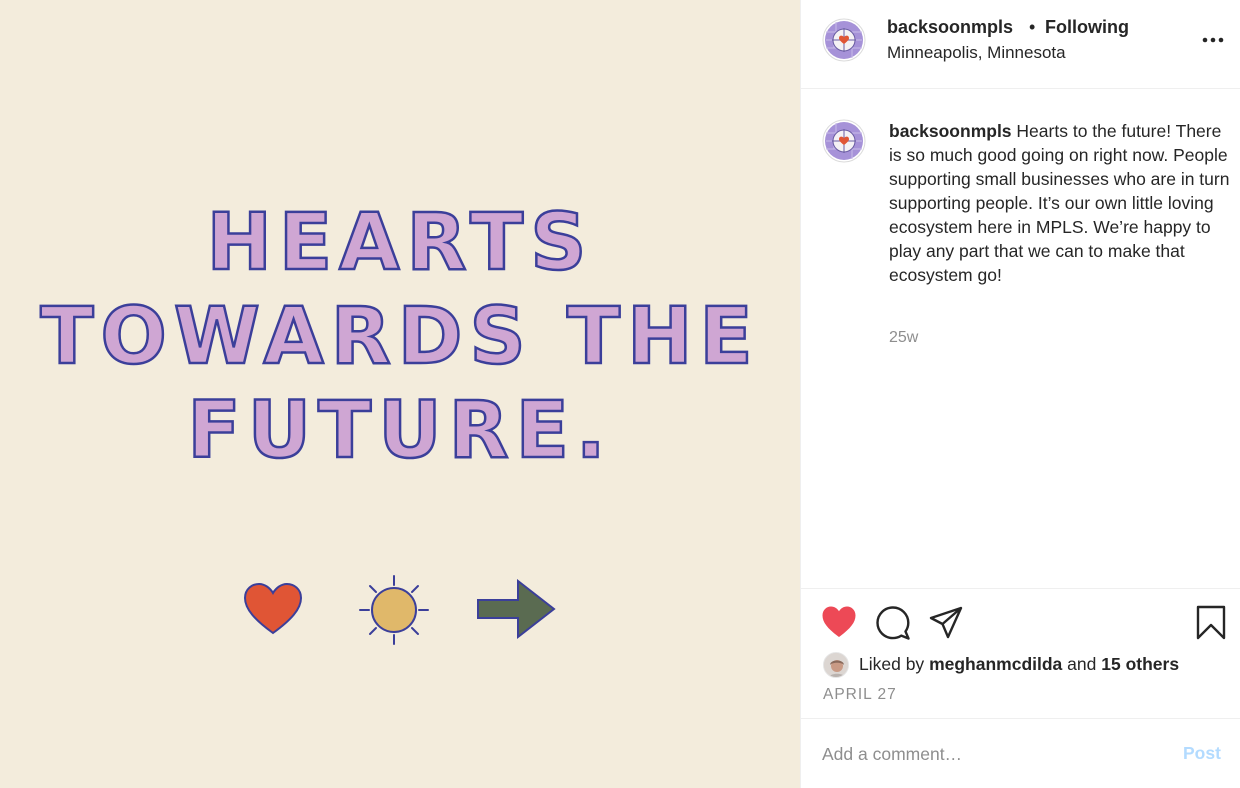 This screenshot has height=788, width=1240. Describe the element at coordinates (516, 609) in the screenshot. I see `arrow-right-icon` at that location.